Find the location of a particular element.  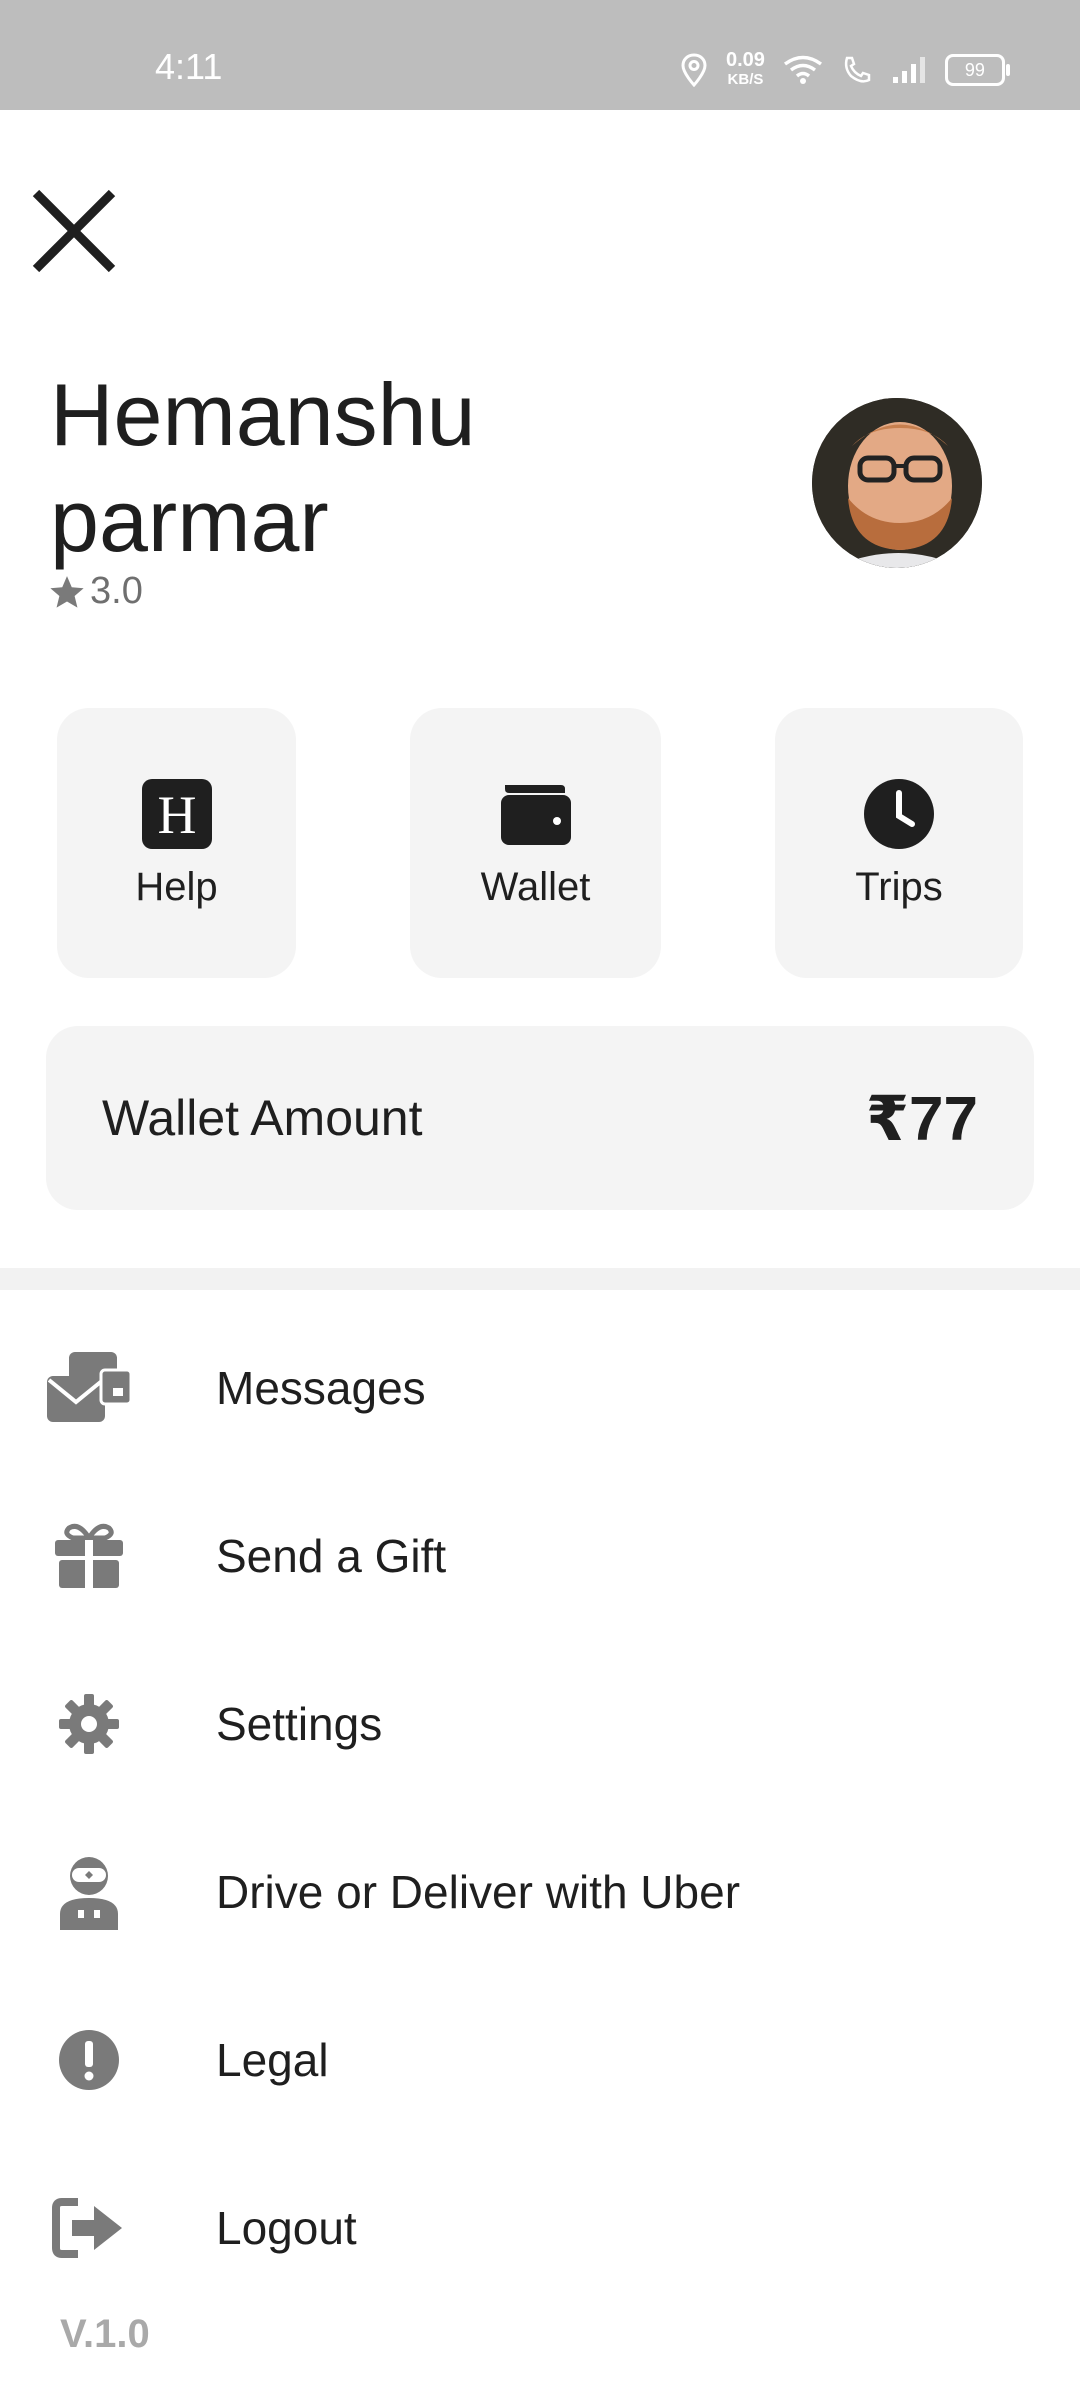

net-speed-unit: KB/S is located at coordinates (745, 79).